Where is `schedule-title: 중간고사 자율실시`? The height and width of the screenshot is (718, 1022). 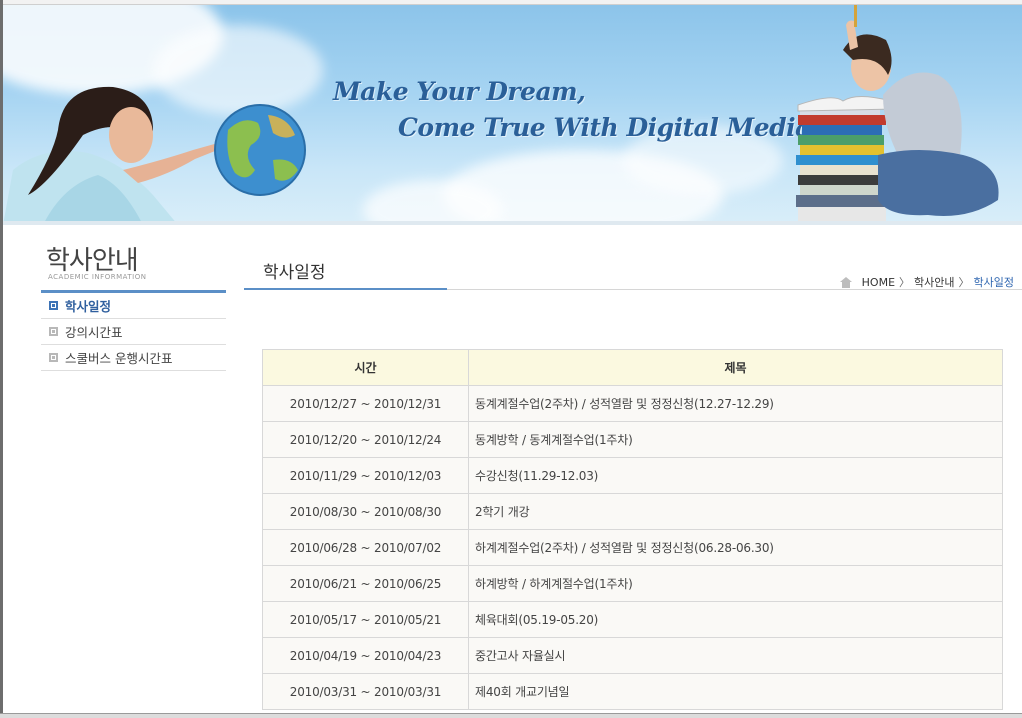 schedule-title: 중간고사 자율실시 is located at coordinates (735, 655).